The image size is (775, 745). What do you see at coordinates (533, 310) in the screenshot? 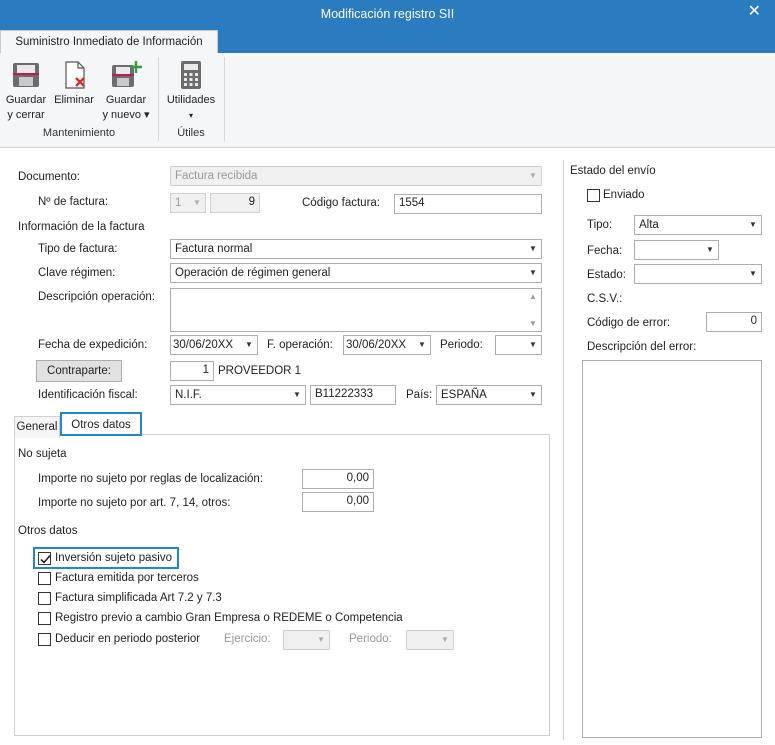
I see `vertical-scrollbar: ▲ ▼` at bounding box center [533, 310].